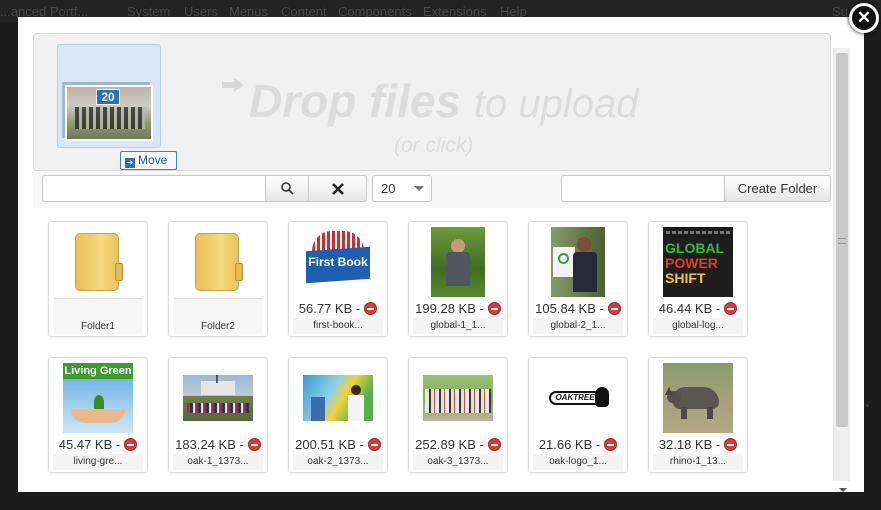 This screenshot has height=510, width=881. What do you see at coordinates (689, 308) in the screenshot?
I see `file-size: 46.44 KB -` at bounding box center [689, 308].